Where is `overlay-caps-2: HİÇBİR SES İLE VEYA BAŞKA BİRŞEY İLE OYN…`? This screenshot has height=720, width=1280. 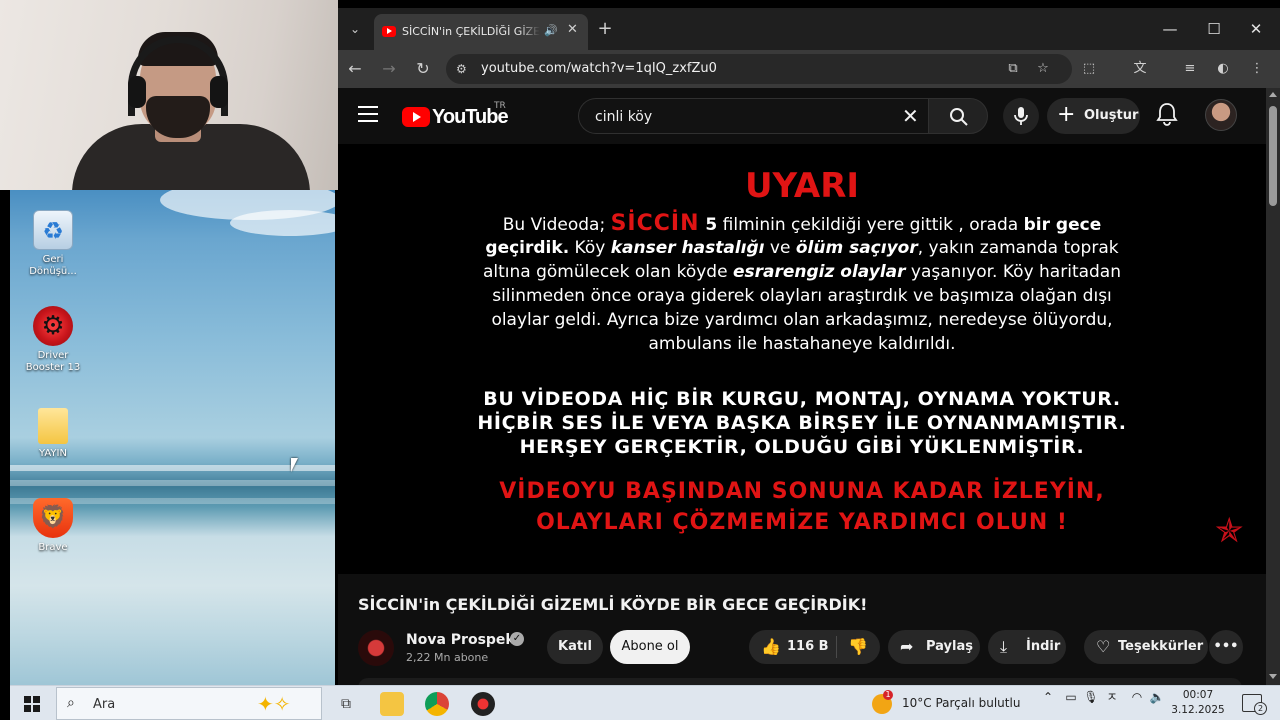
overlay-caps-2: HİÇBİR SES İLE VEYA BAŞKA BİRŞEY İLE OYN… is located at coordinates (802, 423).